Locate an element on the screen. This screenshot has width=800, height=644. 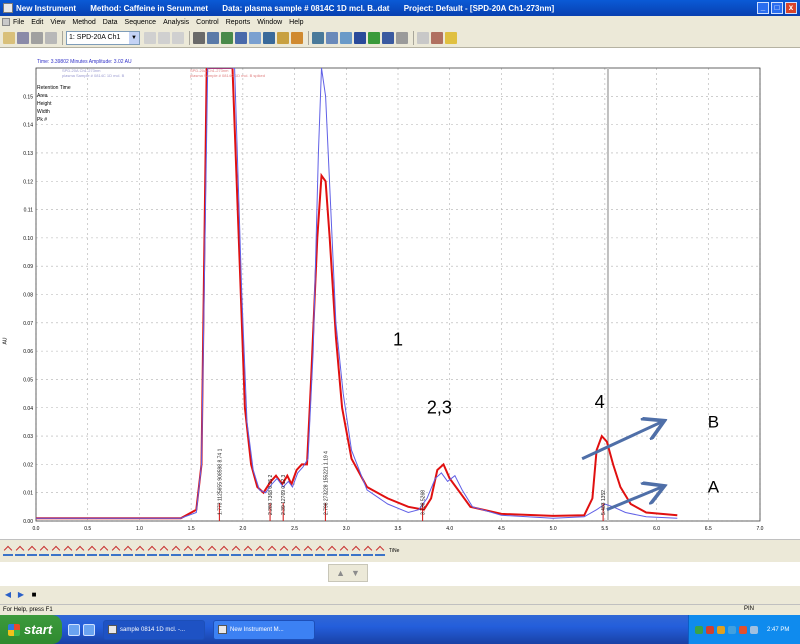
menu-window: Window is located at coordinates (269, 22).